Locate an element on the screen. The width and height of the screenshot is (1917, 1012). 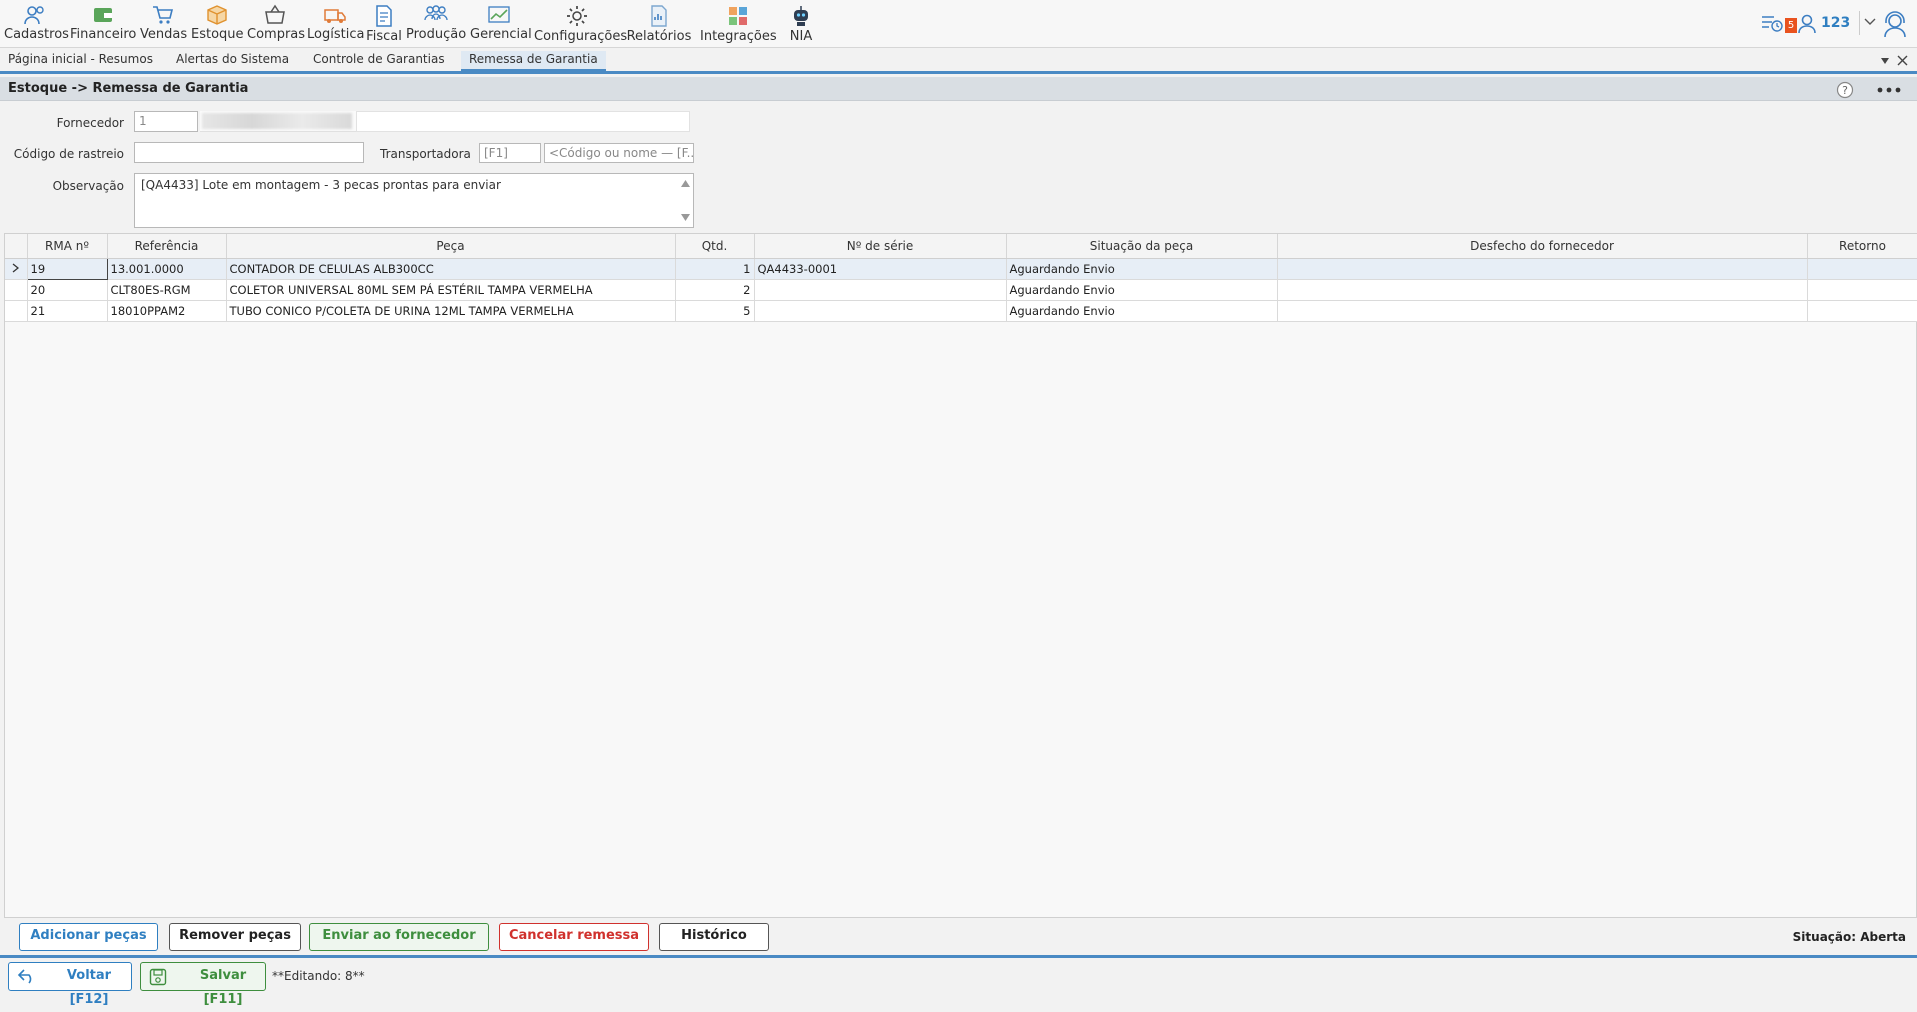
document-icon is located at coordinates (384, 16).